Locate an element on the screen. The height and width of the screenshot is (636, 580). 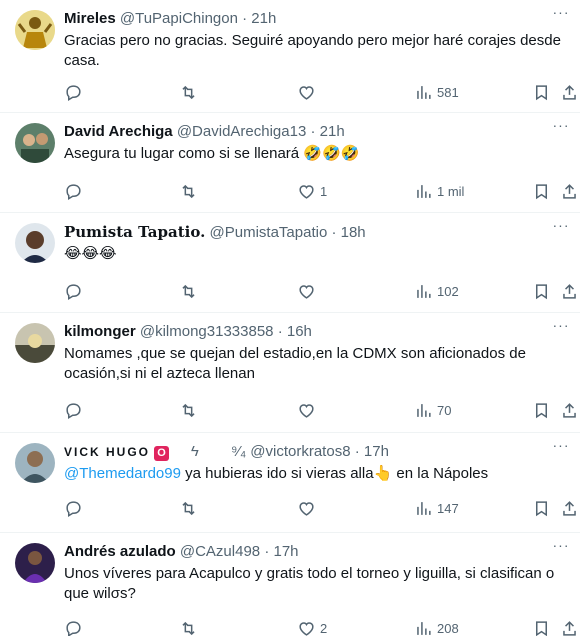
user-handle: @victorkratos8 is located at coordinates (300, 451).